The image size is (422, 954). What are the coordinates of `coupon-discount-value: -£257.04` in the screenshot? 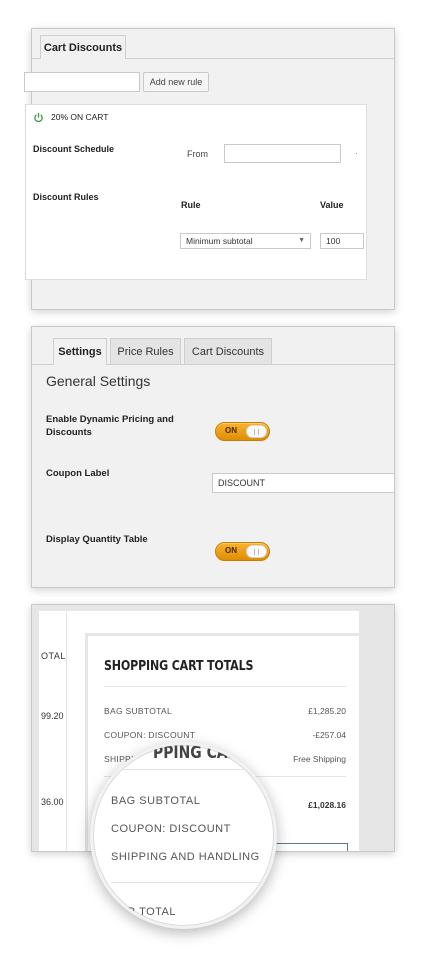 It's located at (329, 735).